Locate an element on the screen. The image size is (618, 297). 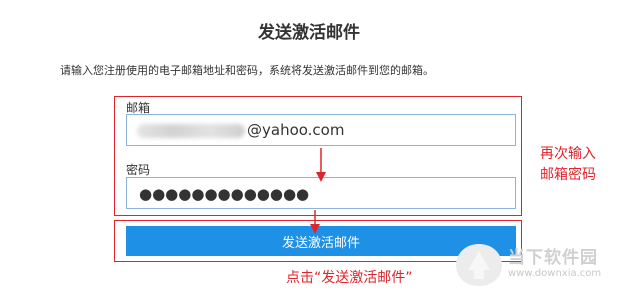
reenter-annotation: 再次输入 邮箱密码 is located at coordinates (568, 165).